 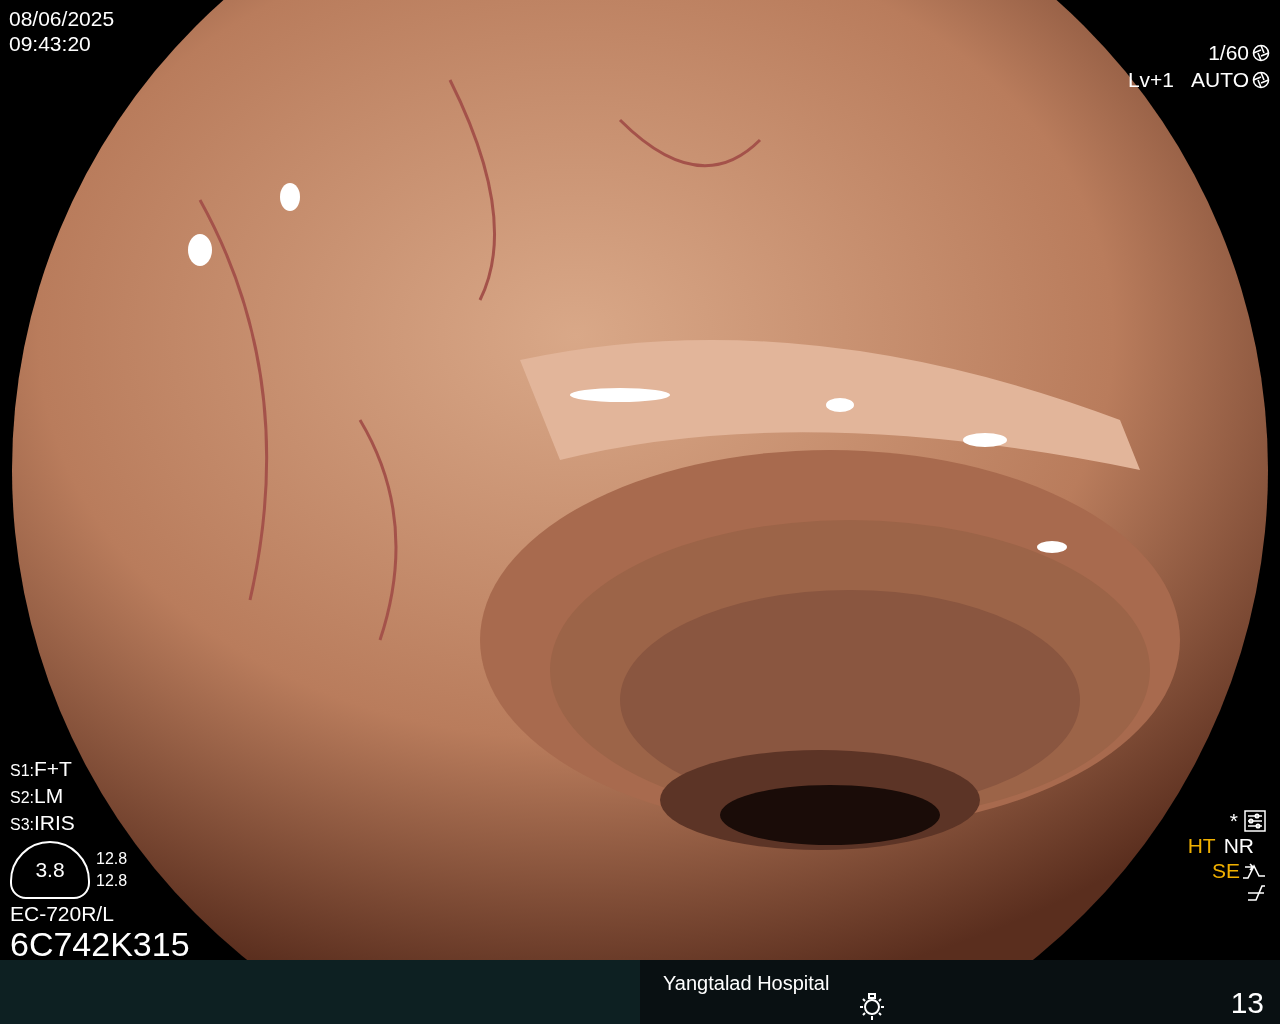 I want to click on sliders-icon, so click(x=1255, y=820).